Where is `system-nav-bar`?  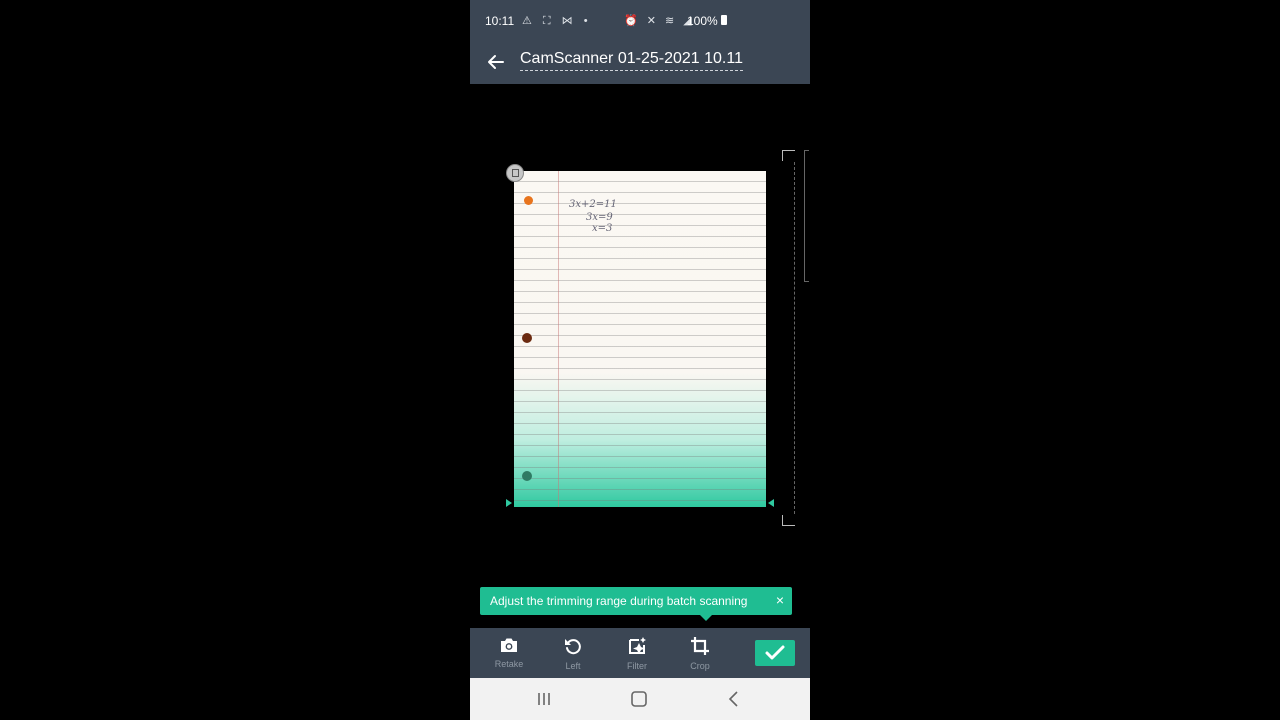
system-nav-bar is located at coordinates (640, 699).